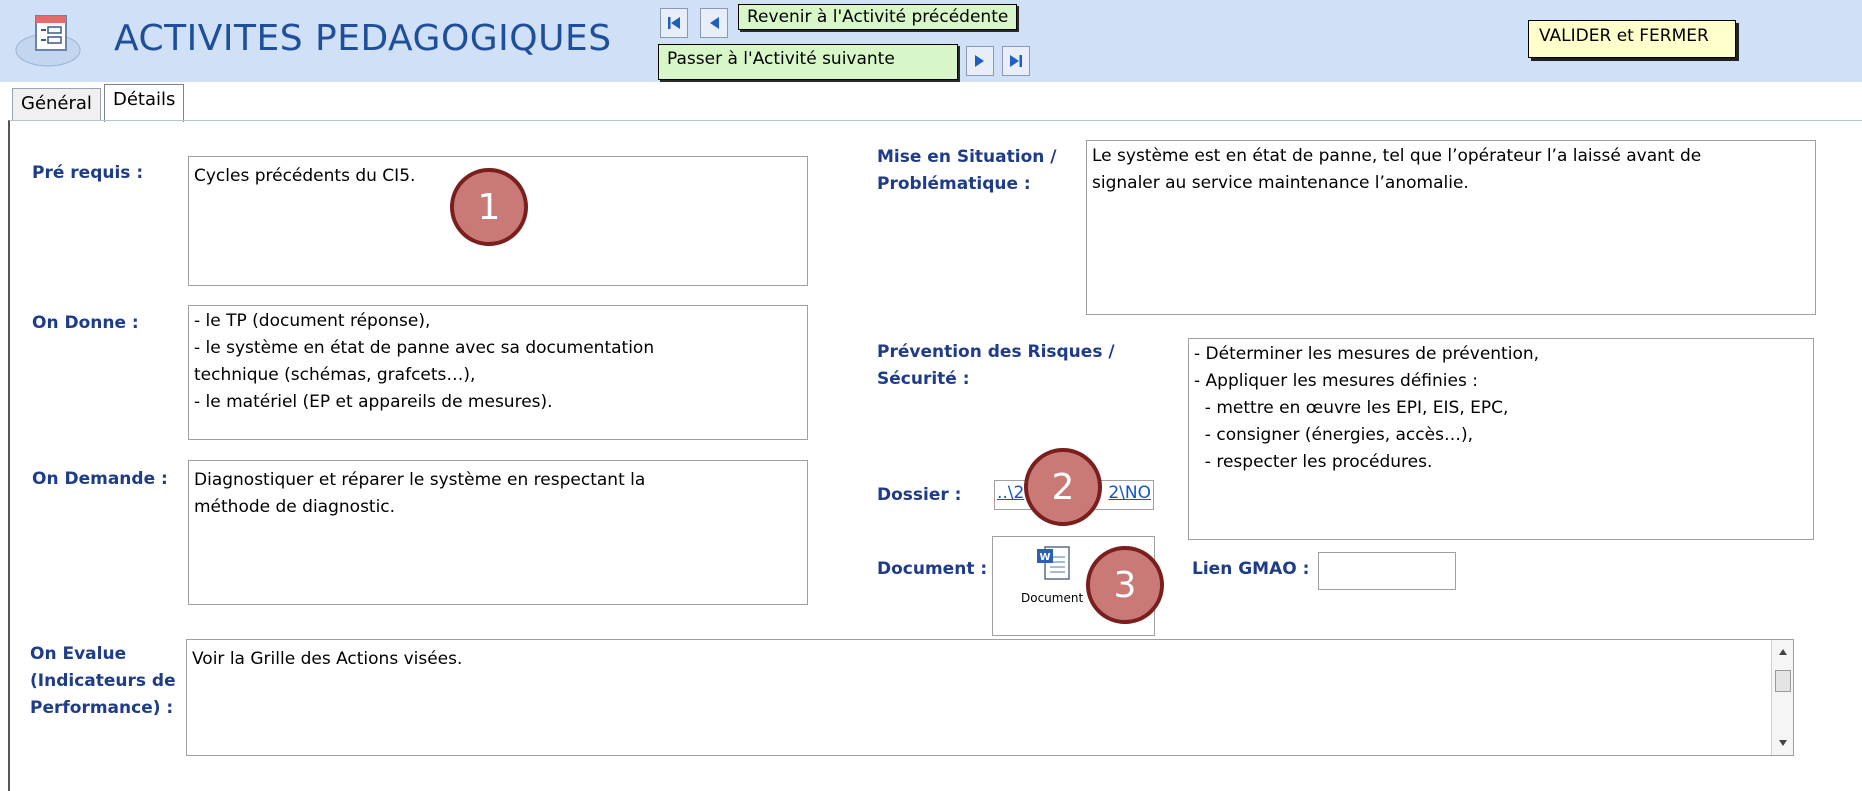 Image resolution: width=1862 pixels, height=791 pixels. I want to click on prerequis-label: Pré requis :, so click(88, 173).